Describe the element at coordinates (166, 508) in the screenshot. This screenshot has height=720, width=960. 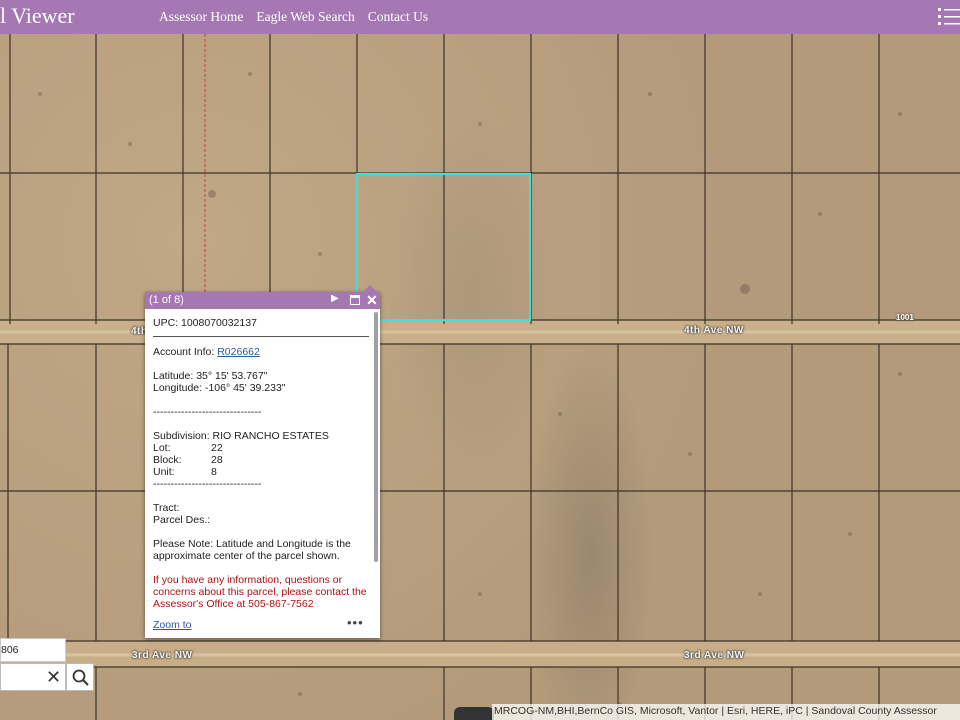
I see `tract-label: Tract:` at that location.